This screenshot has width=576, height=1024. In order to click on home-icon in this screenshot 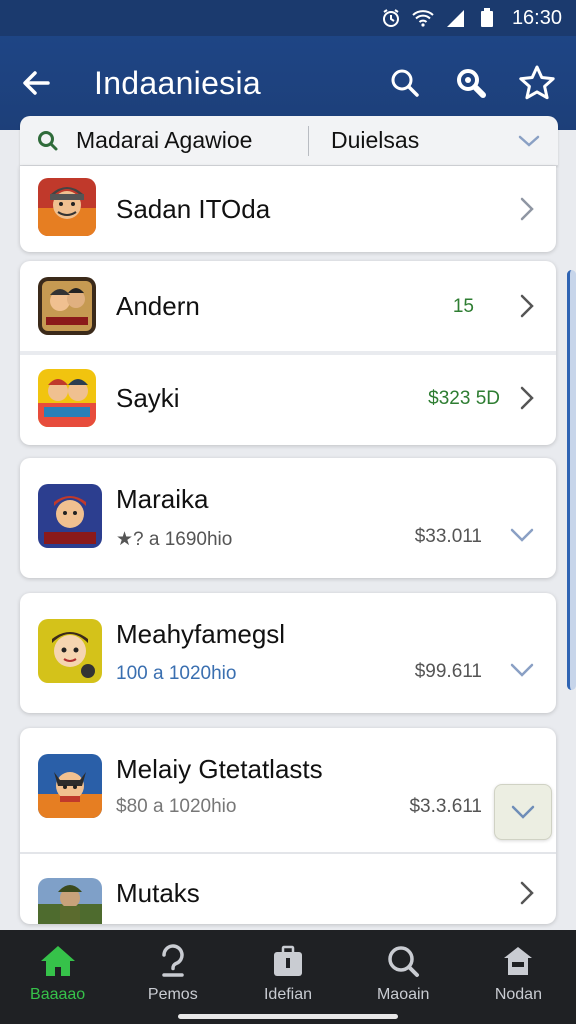, I will do `click(57, 961)`.